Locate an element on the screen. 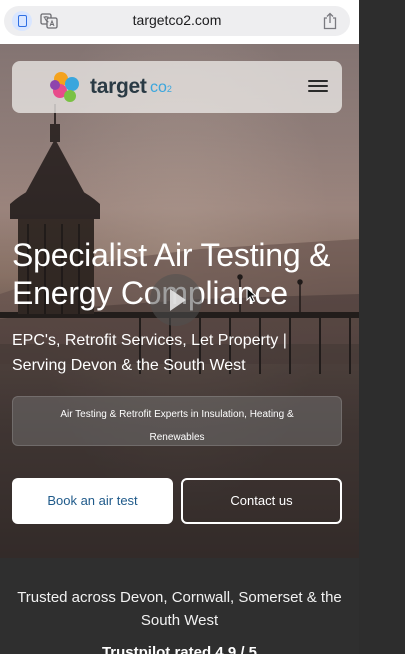 The width and height of the screenshot is (405, 654). site-header: target co2 is located at coordinates (177, 87).